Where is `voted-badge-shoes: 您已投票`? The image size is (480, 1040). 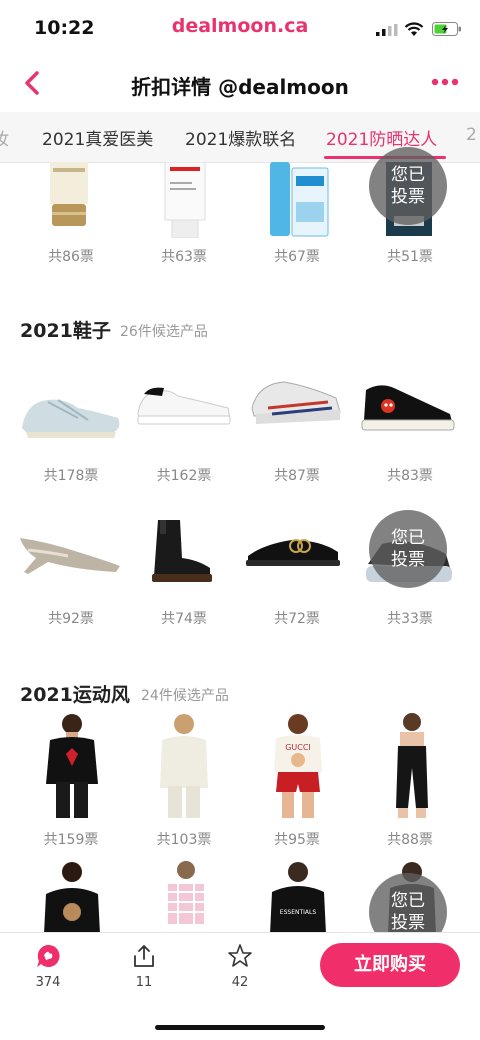 voted-badge-shoes: 您已投票 is located at coordinates (408, 549).